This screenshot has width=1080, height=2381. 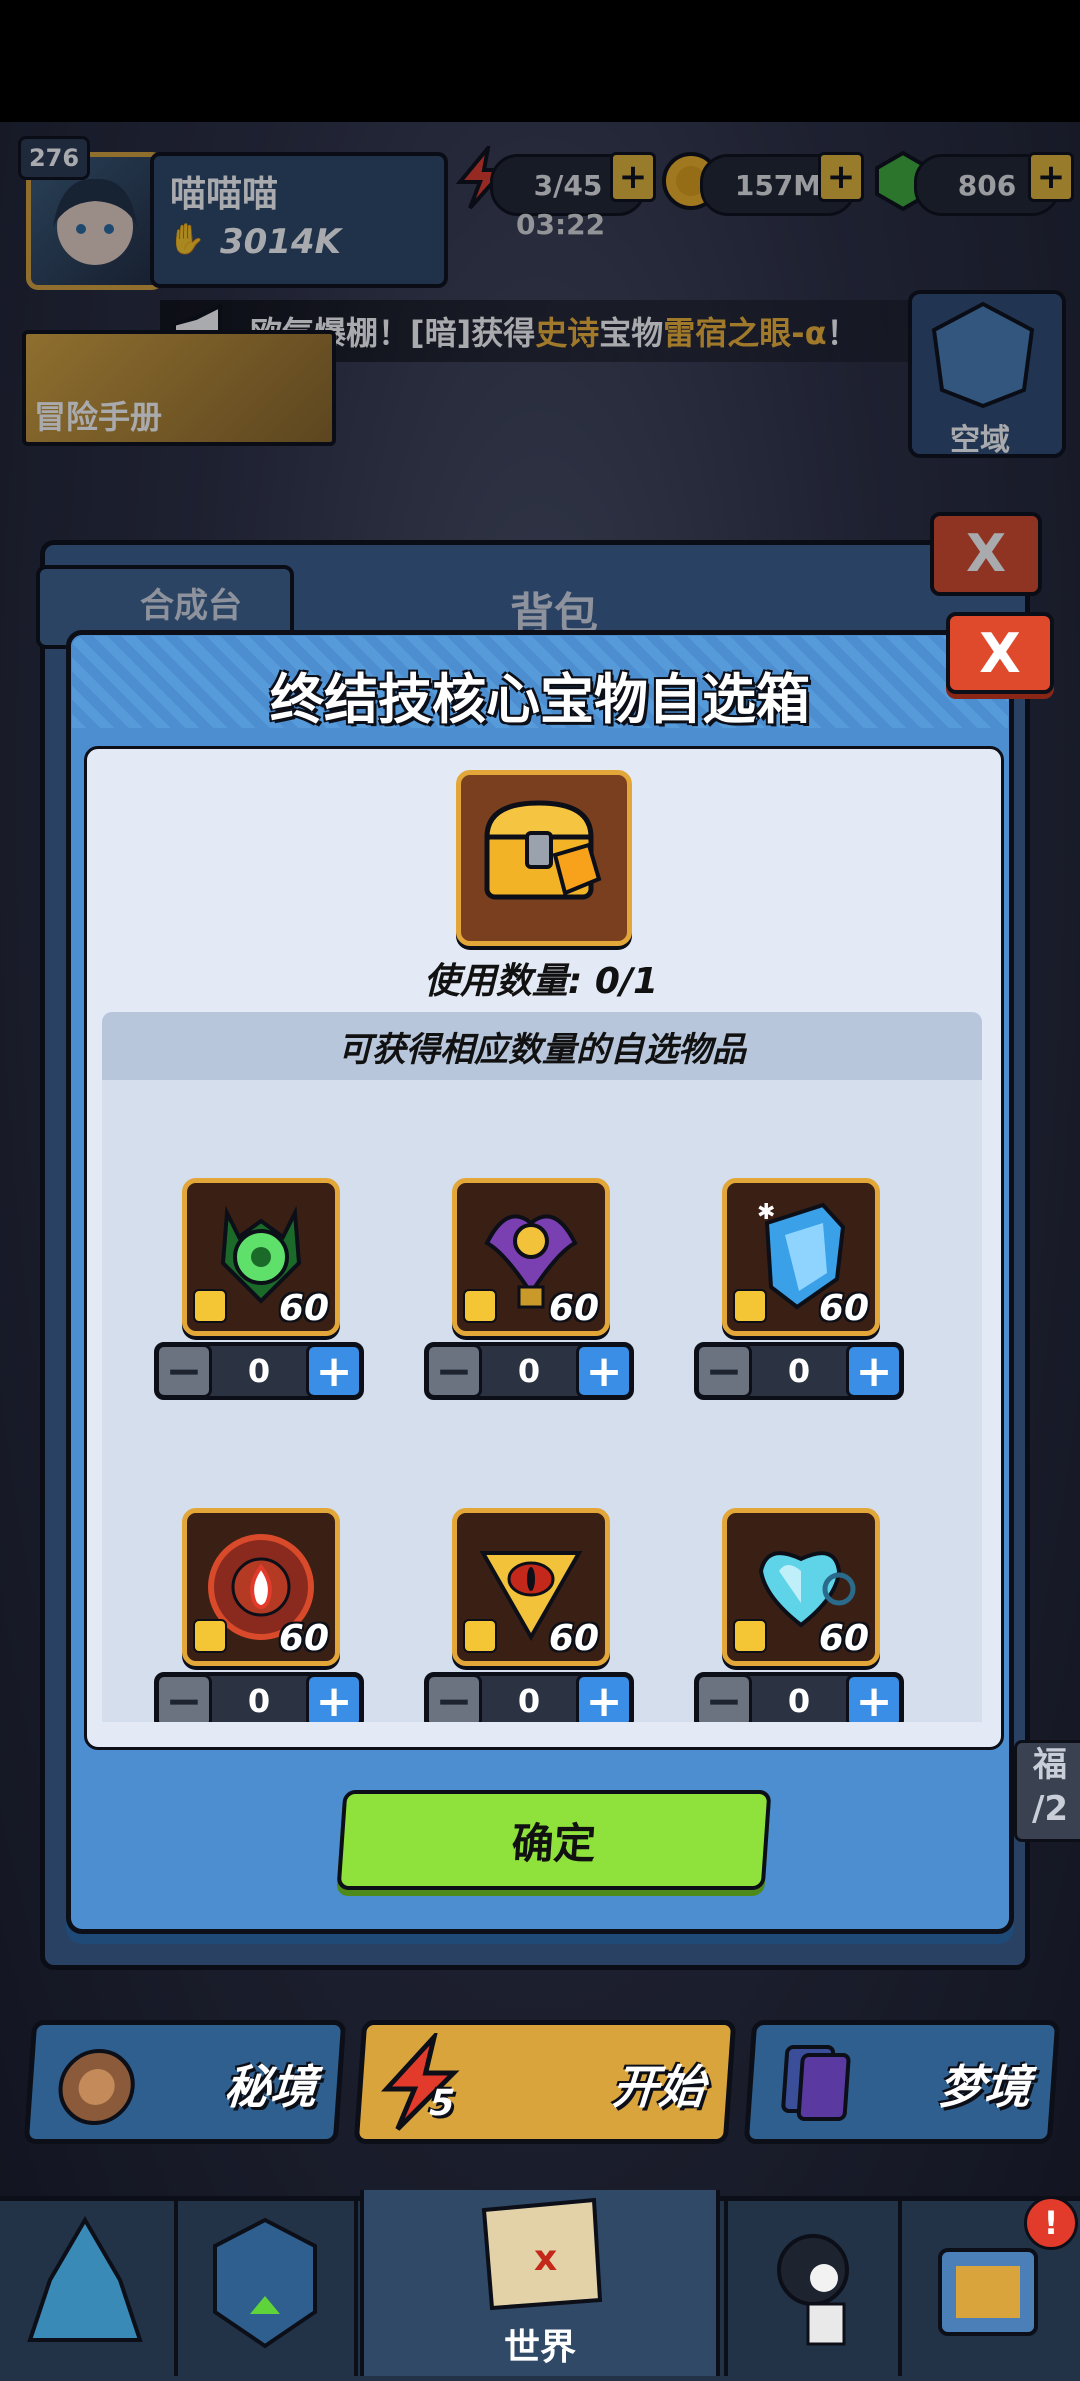 I want to click on nav-item-upgrade, so click(x=269, y=2288).